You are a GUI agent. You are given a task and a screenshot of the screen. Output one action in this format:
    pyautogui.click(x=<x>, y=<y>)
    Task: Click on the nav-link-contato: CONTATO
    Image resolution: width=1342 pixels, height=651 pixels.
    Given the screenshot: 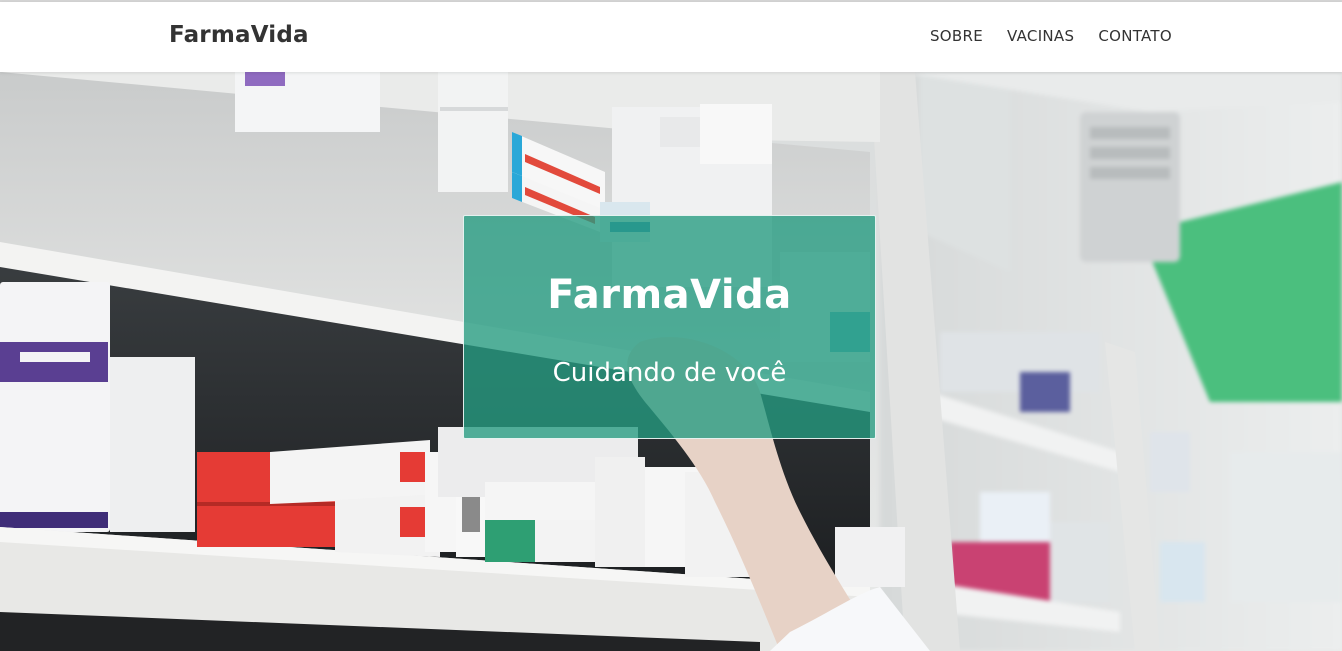 What is the action you would take?
    pyautogui.click(x=1135, y=36)
    